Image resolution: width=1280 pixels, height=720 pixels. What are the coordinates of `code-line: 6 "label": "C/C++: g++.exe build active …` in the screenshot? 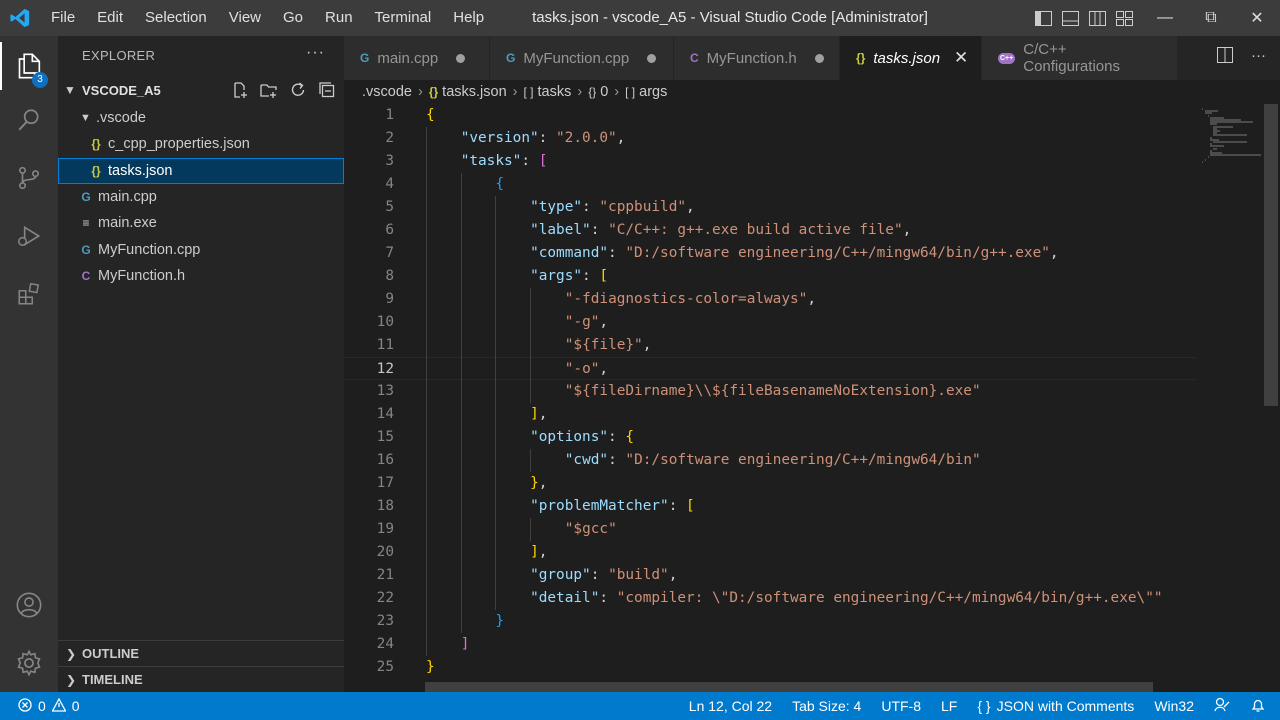 It's located at (770, 230).